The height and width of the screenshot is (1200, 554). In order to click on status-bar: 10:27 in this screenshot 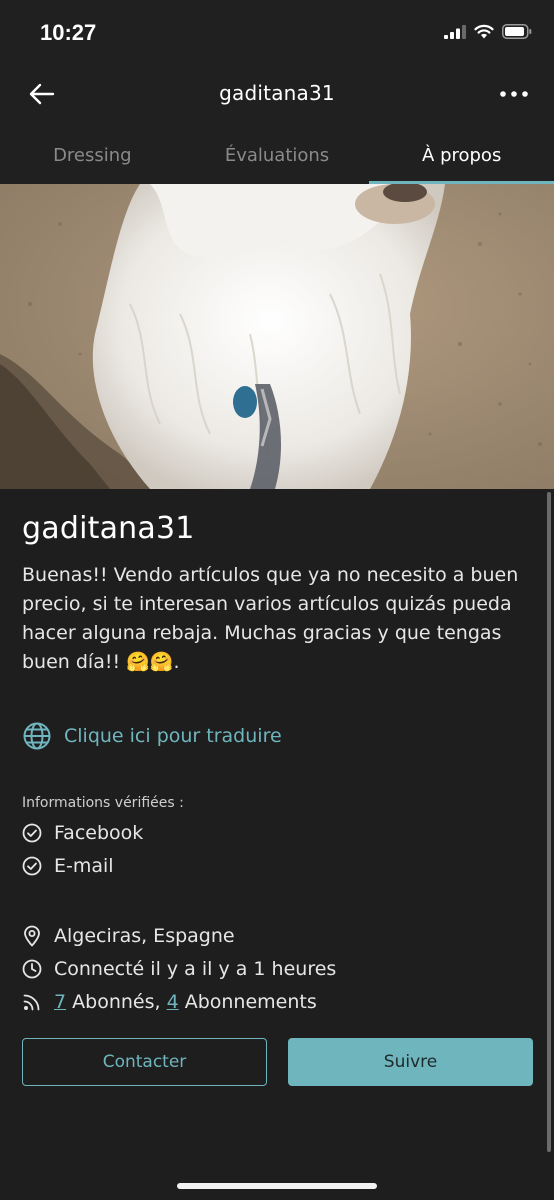, I will do `click(277, 31)`.